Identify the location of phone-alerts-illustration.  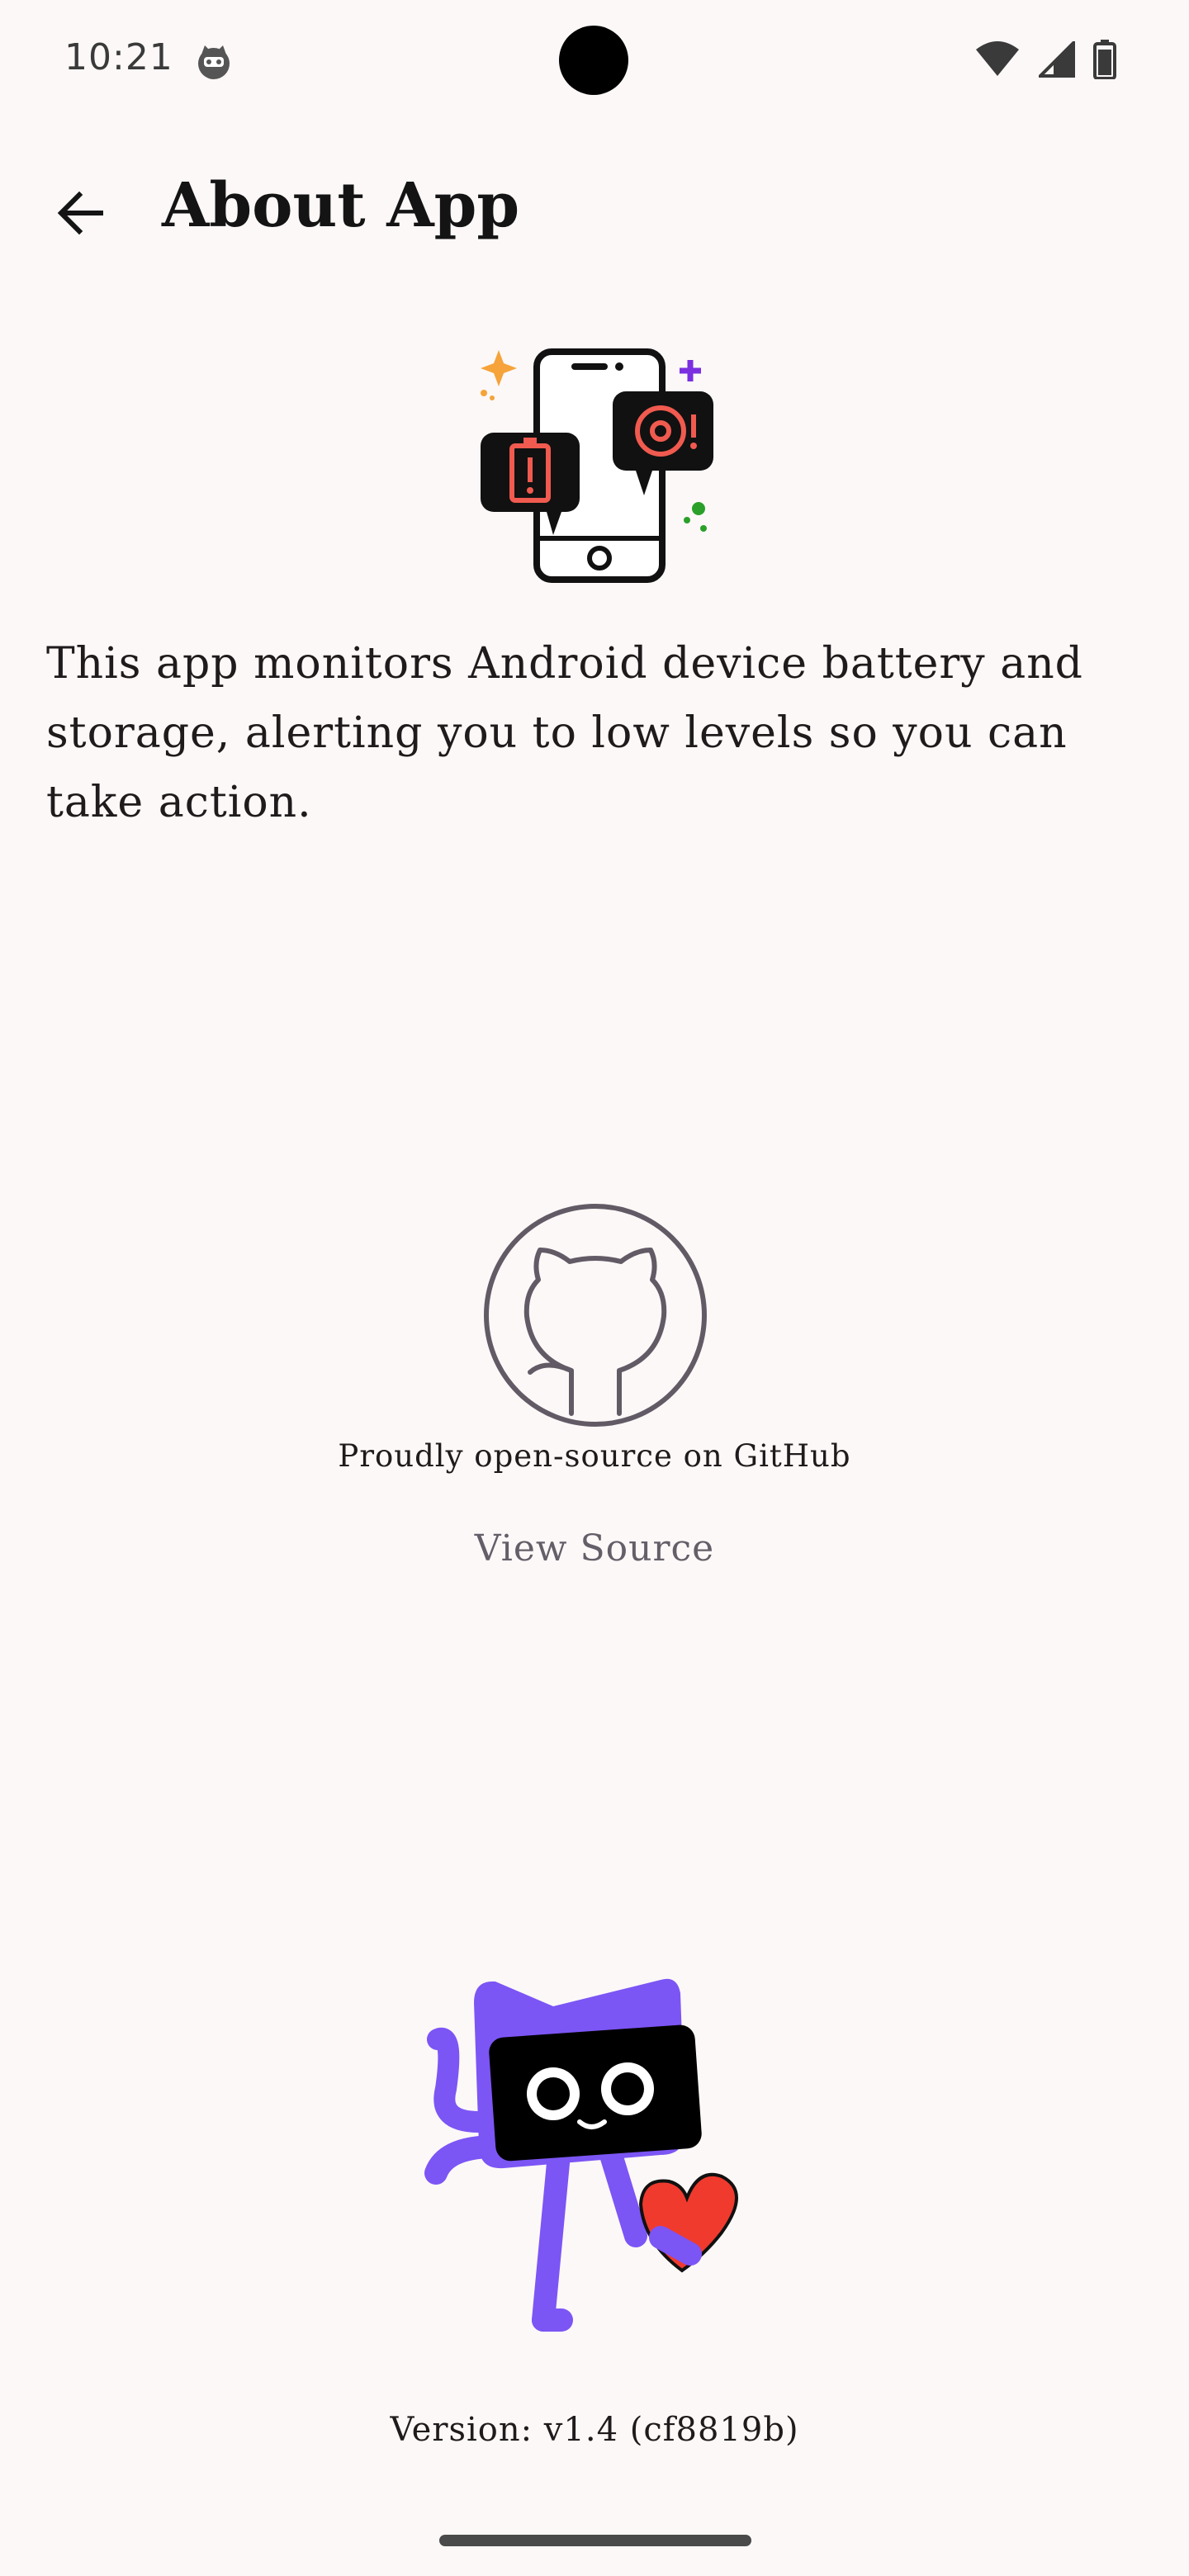
(597, 465).